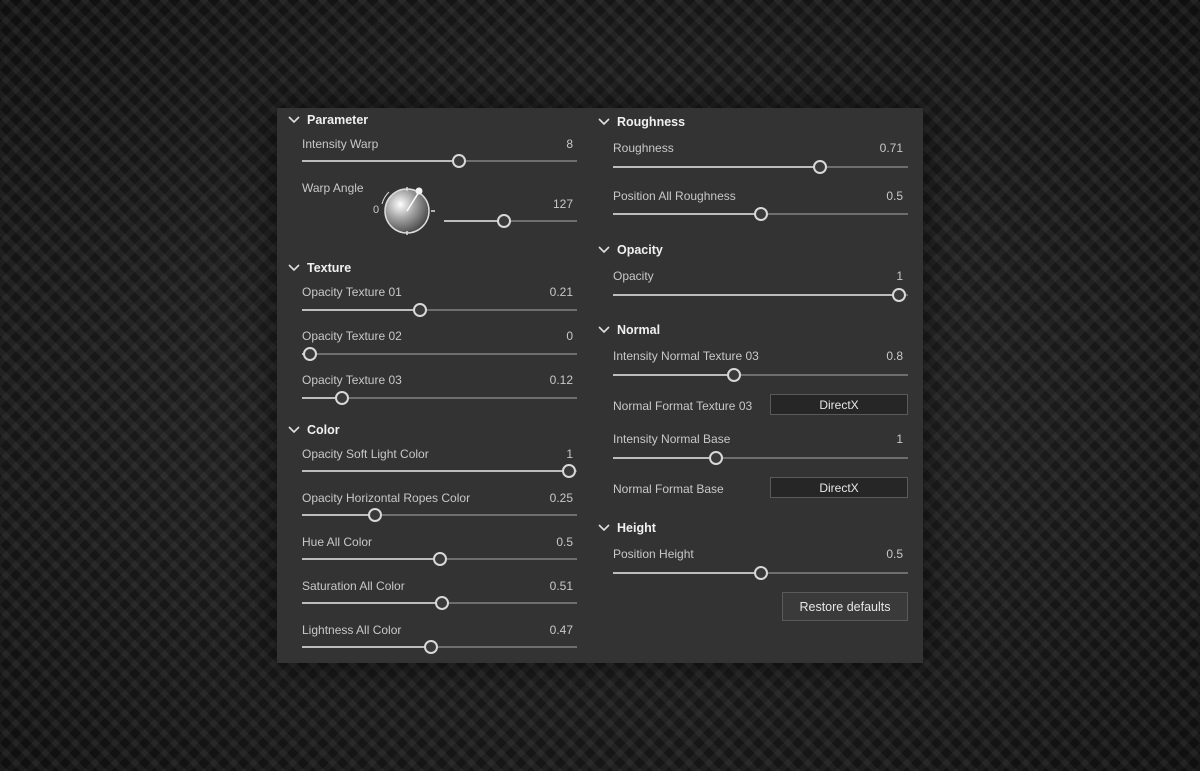 The image size is (1200, 771). What do you see at coordinates (891, 148) in the screenshot?
I see `slider-value: 0.71` at bounding box center [891, 148].